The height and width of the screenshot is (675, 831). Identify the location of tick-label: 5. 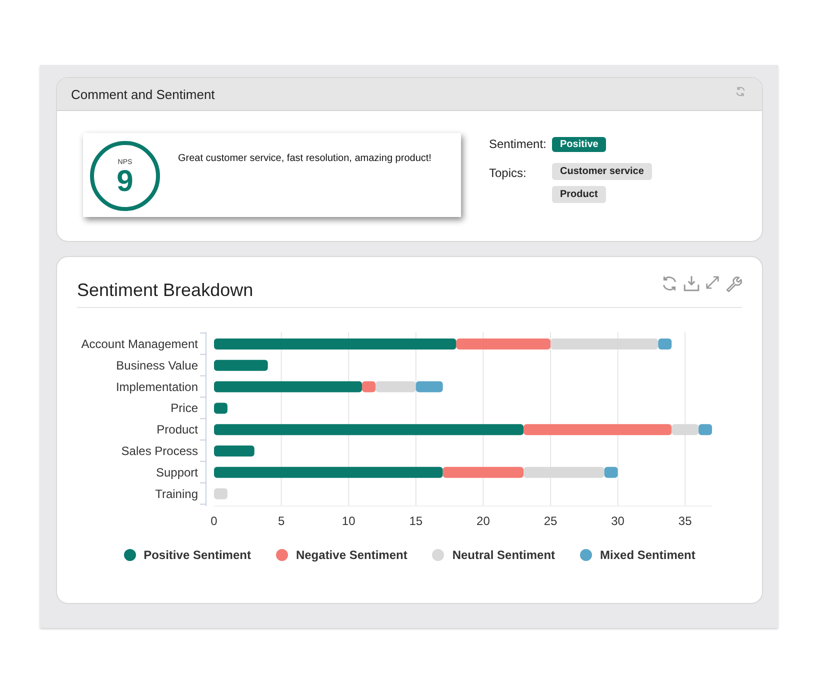
(281, 521).